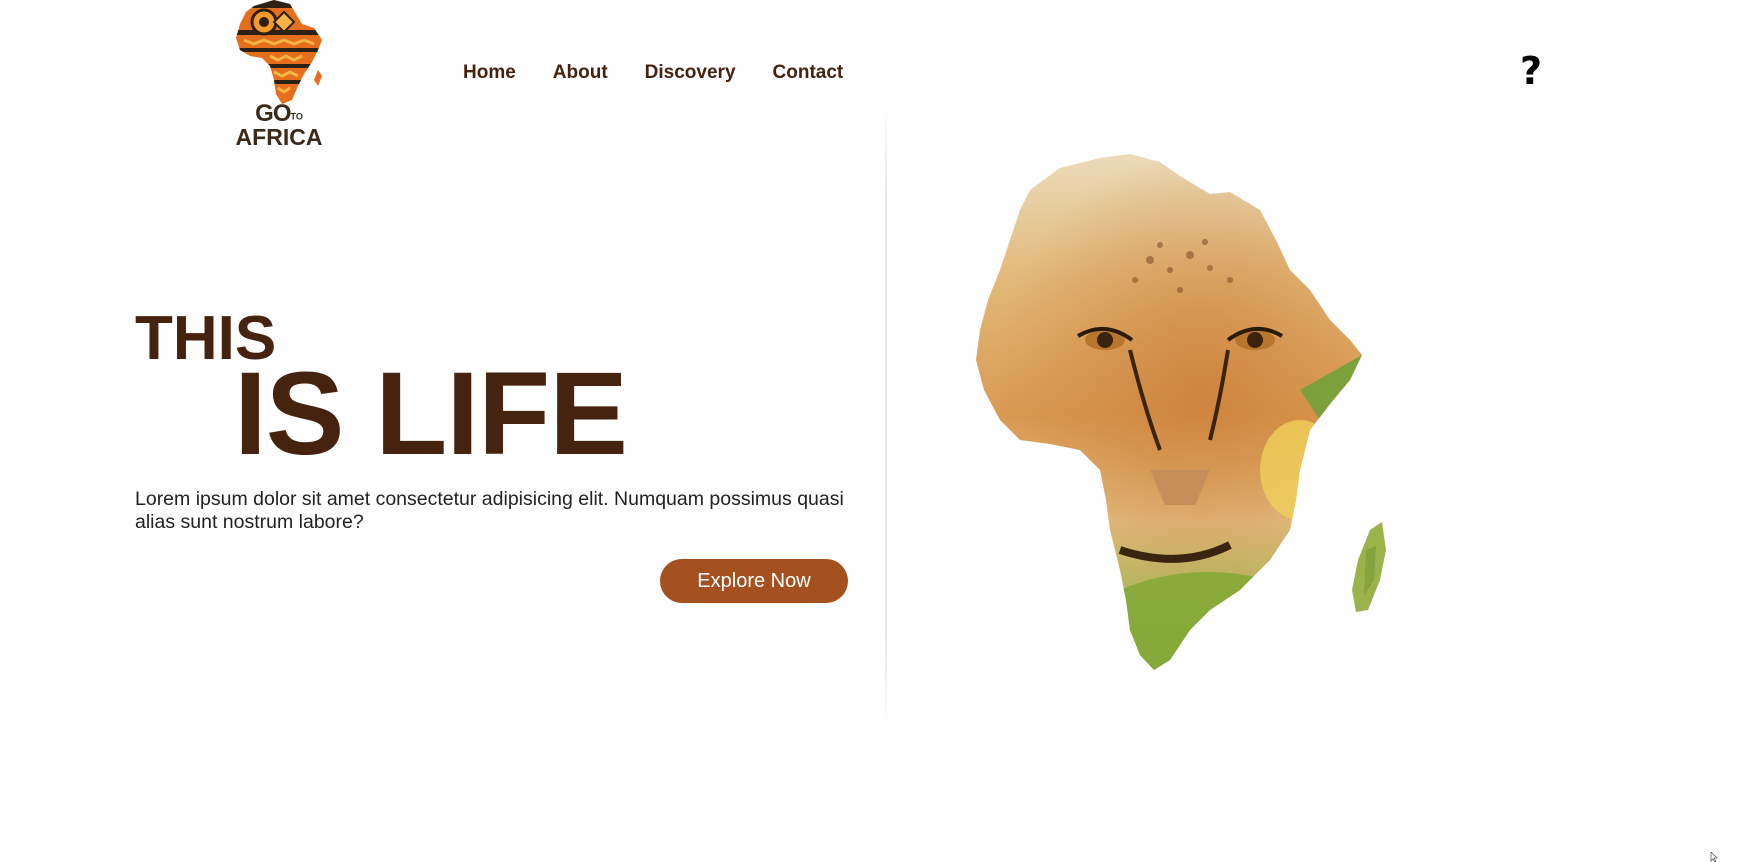  I want to click on logo-to: TO, so click(296, 116).